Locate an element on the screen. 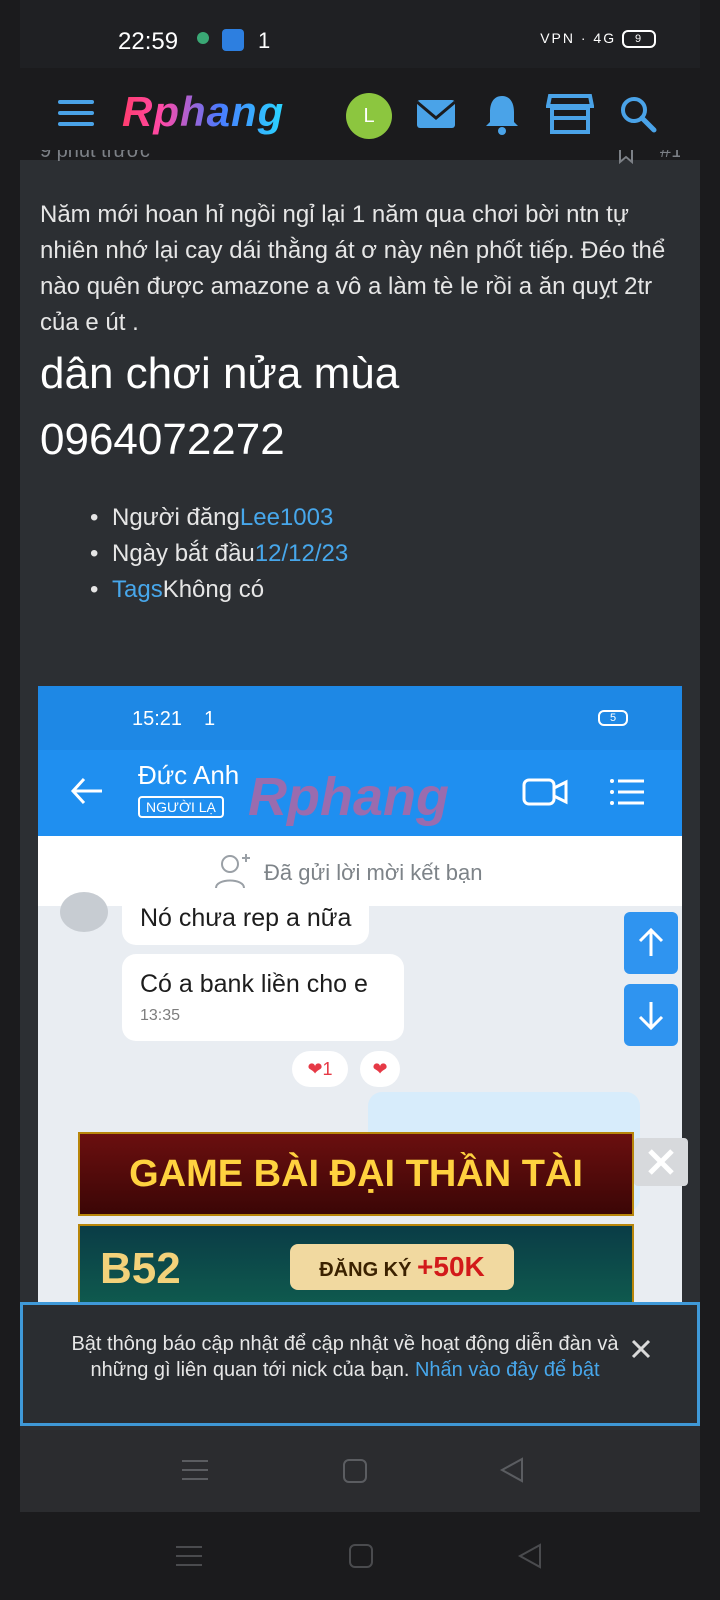  friend-request-text: Đã gửi lời mời kết bạn is located at coordinates (373, 872).